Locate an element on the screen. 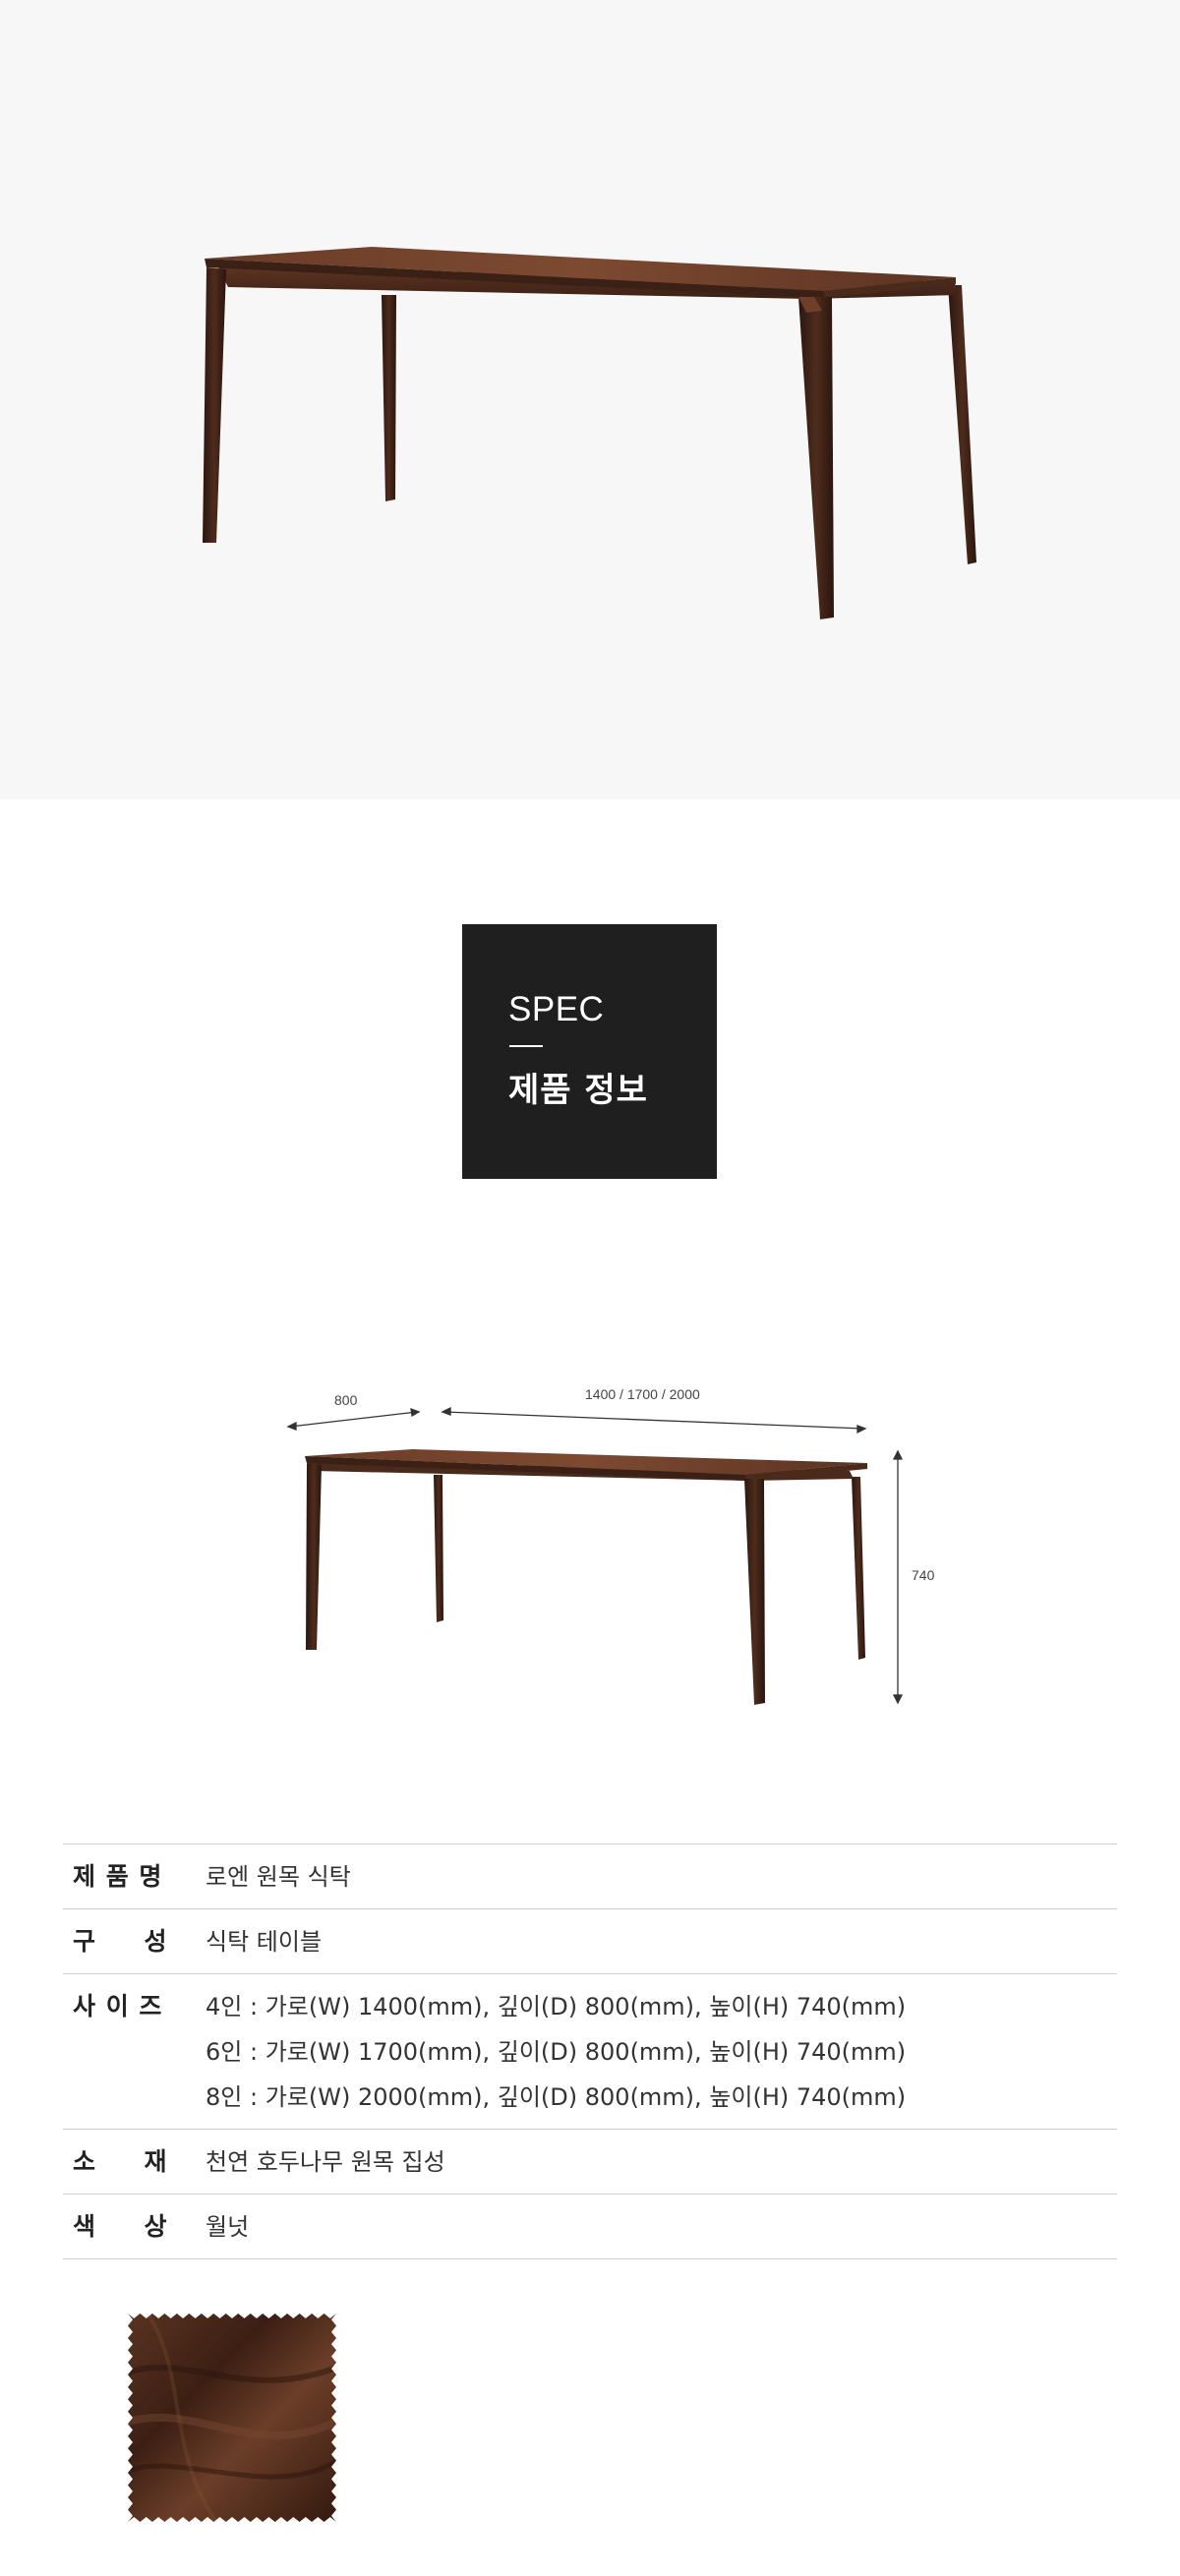 The width and height of the screenshot is (1180, 2576). spec-row-label: 제 품 명 is located at coordinates (118, 1876).